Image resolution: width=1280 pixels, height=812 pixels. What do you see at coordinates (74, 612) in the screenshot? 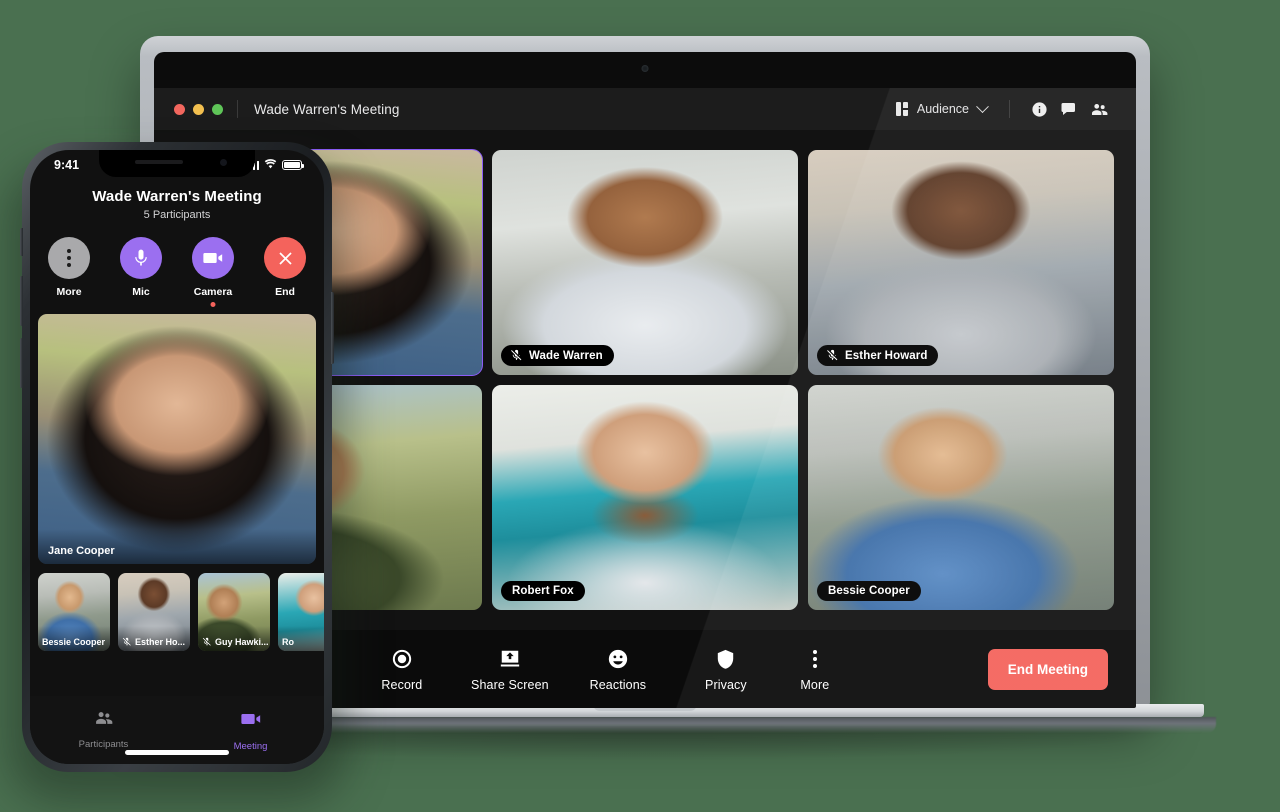
I see `phone-thumbnail-tile: Bessie Cooper` at bounding box center [74, 612].